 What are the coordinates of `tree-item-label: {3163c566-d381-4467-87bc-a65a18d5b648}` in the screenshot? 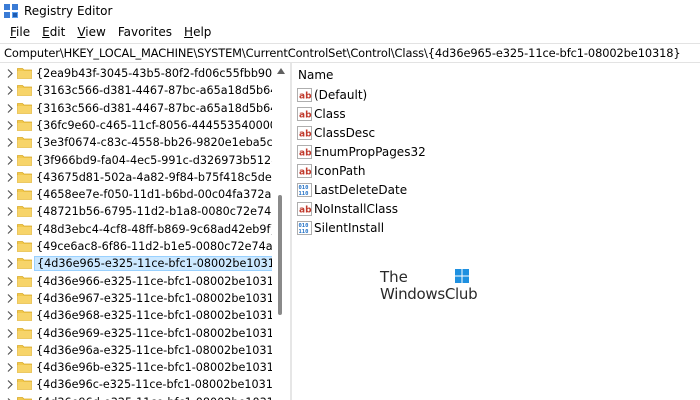 It's located at (154, 91).